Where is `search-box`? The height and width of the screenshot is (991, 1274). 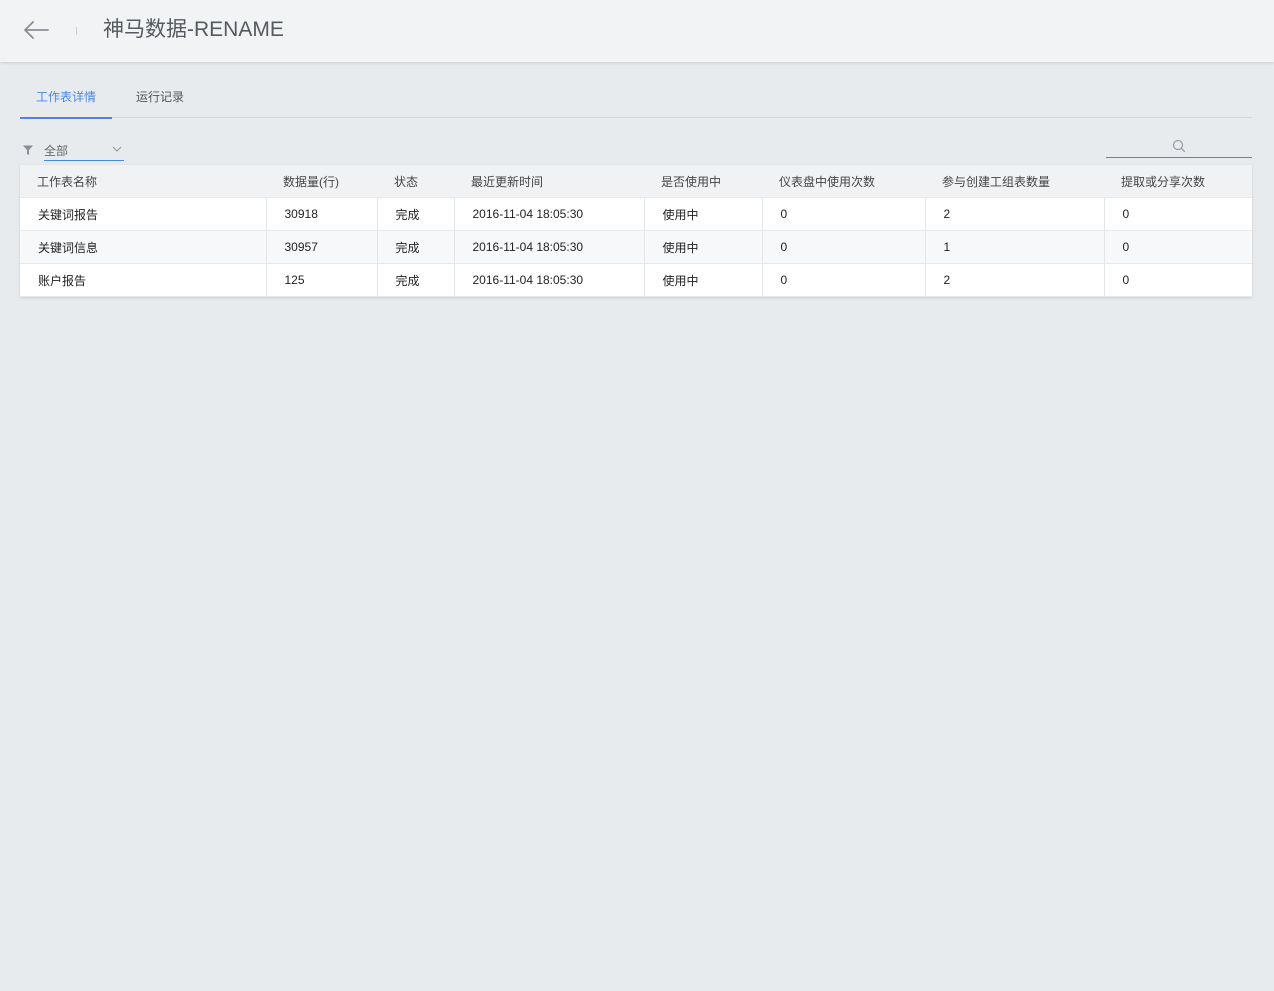
search-box is located at coordinates (1179, 147).